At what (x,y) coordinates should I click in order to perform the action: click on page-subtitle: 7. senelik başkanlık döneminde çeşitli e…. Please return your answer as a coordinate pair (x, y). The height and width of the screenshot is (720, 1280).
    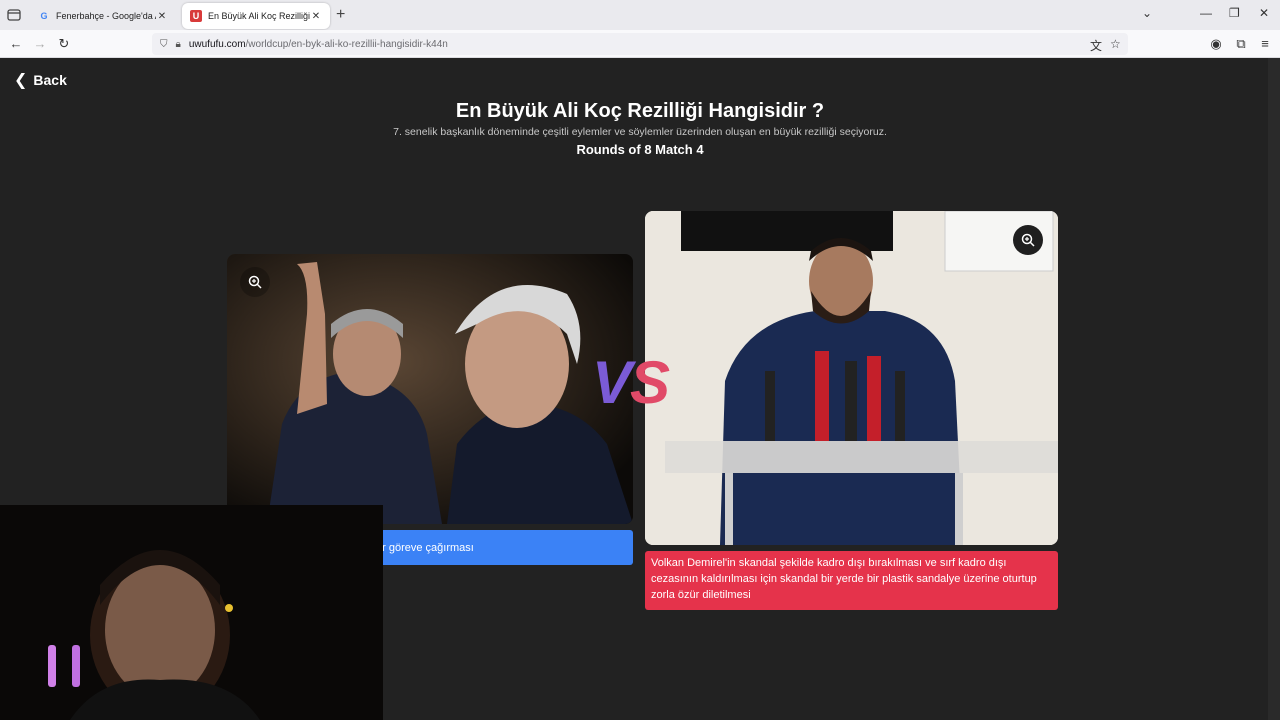
    Looking at the image, I should click on (640, 132).